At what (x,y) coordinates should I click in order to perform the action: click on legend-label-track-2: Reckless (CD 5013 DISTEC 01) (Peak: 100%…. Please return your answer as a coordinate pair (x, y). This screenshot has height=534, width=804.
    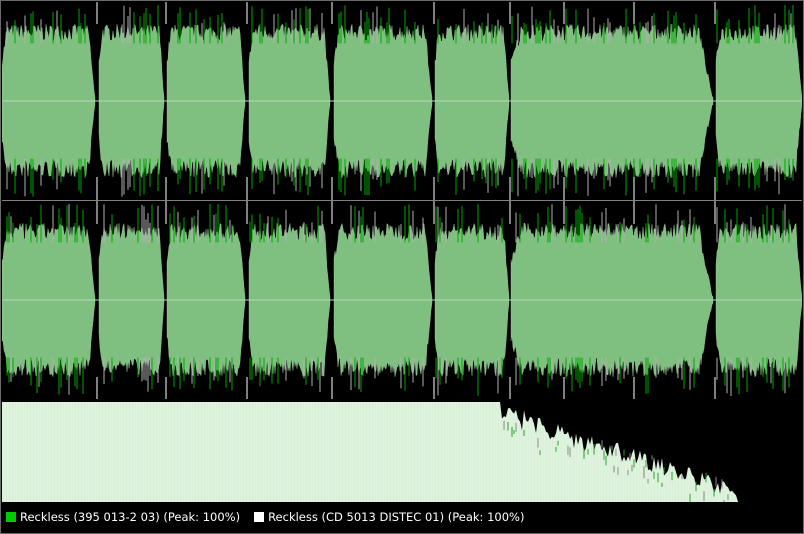
    Looking at the image, I should click on (396, 517).